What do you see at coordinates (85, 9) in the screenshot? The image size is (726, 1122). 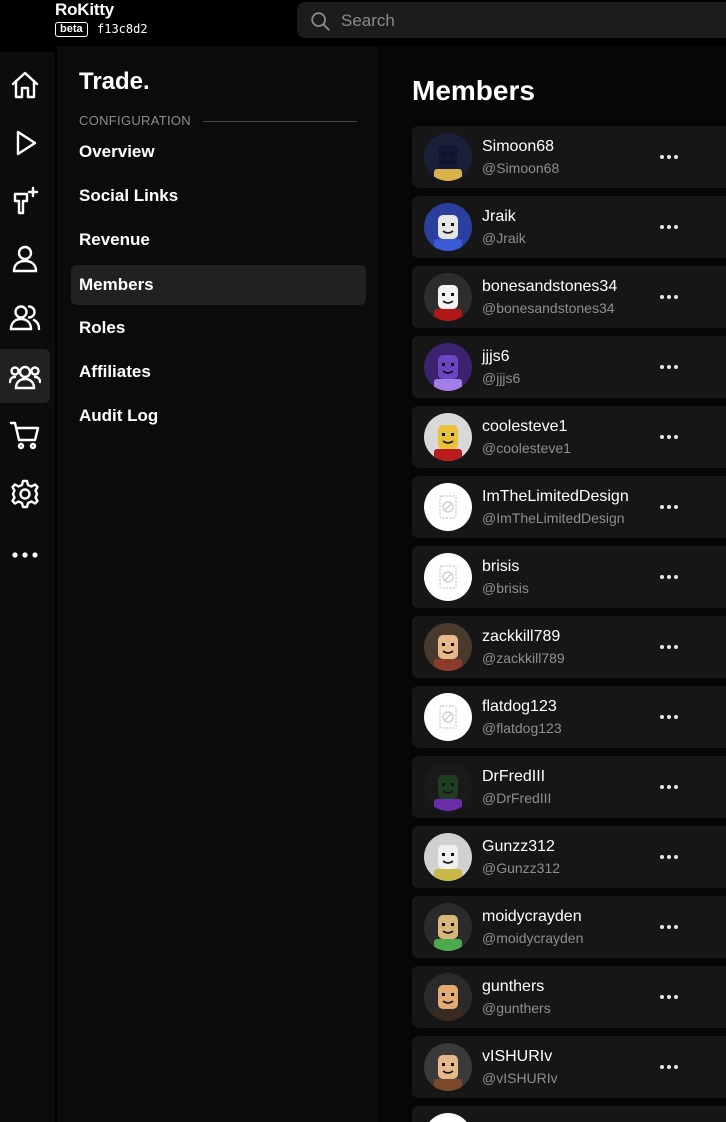 I see `app-name: RoKitty` at bounding box center [85, 9].